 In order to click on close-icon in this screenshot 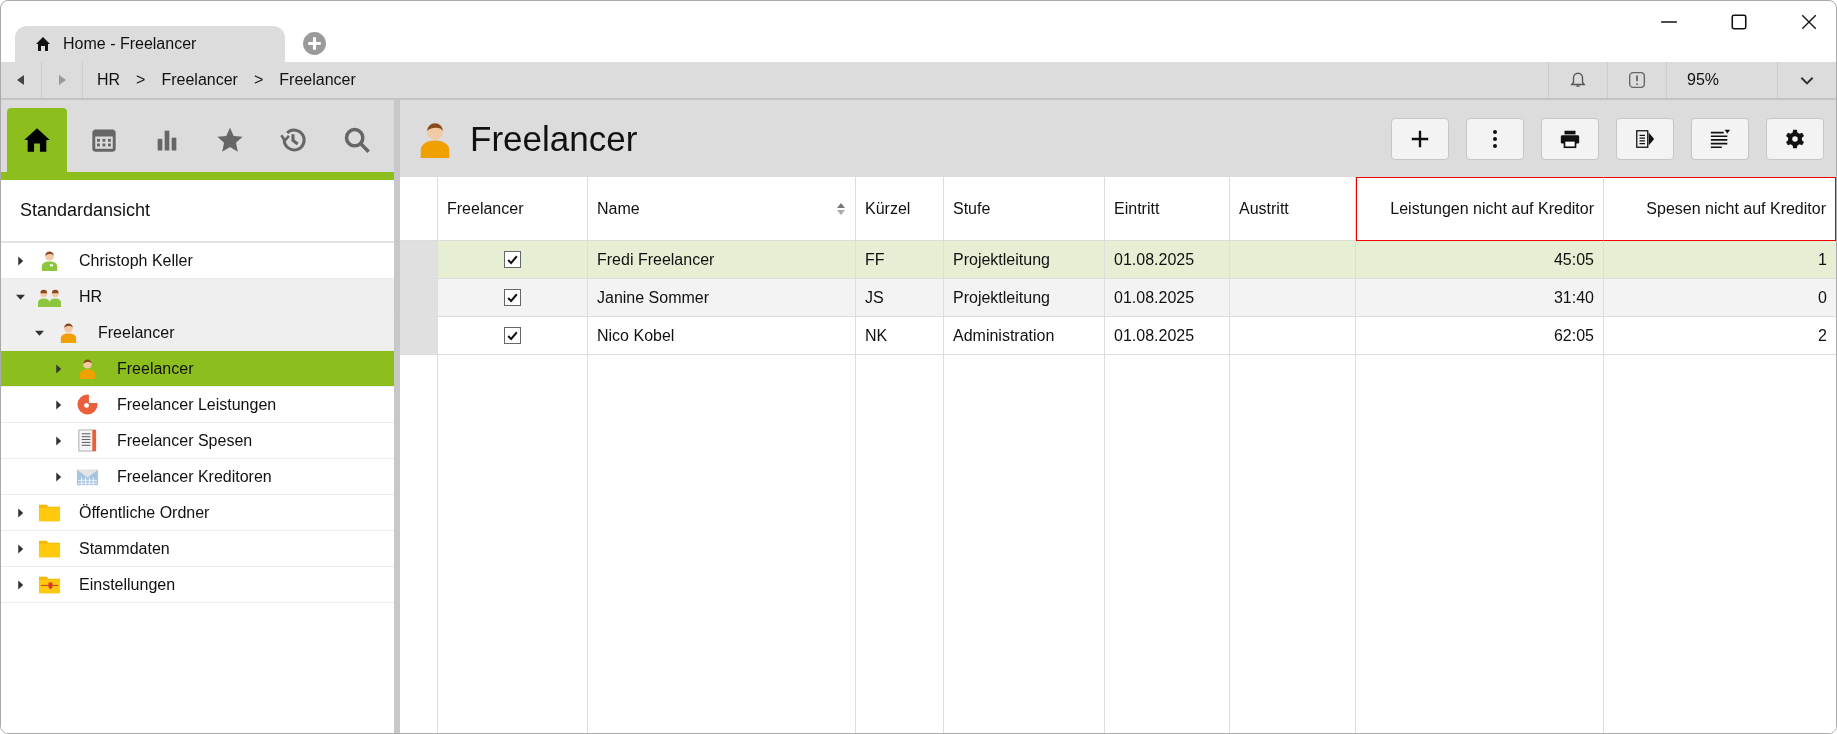, I will do `click(1809, 22)`.